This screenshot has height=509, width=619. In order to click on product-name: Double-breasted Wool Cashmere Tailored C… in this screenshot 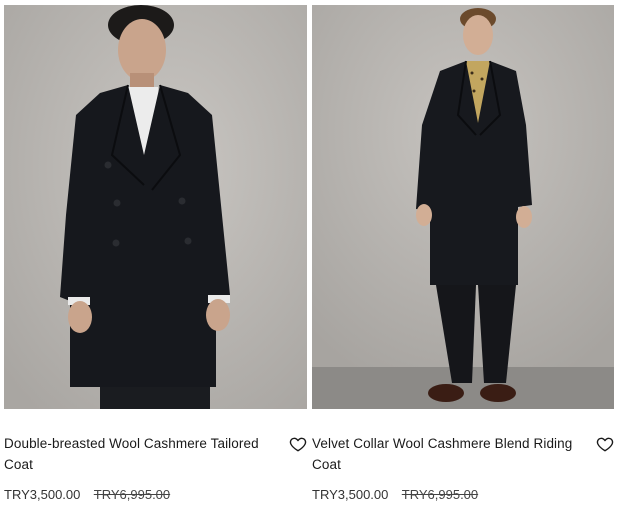, I will do `click(155, 454)`.